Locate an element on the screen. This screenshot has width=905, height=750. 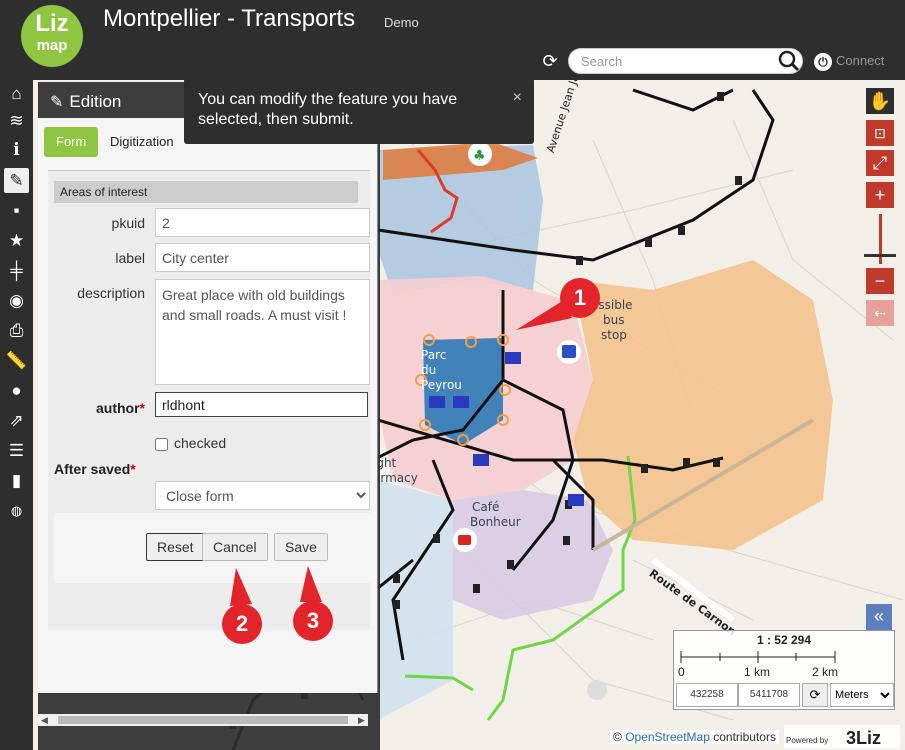
power-icon: ⏻ is located at coordinates (823, 61).